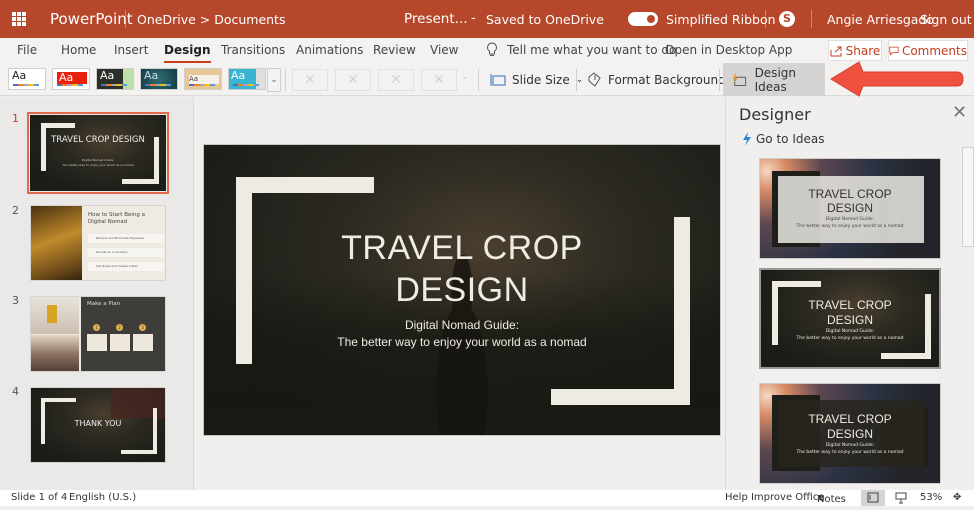 This screenshot has width=974, height=510. Describe the element at coordinates (968, 197) in the screenshot. I see `designer-scrollbar` at that location.